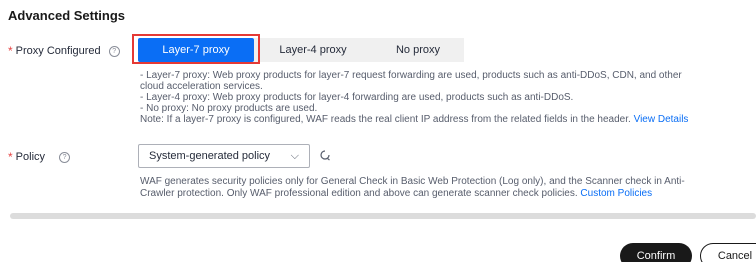 This screenshot has height=262, width=756. What do you see at coordinates (383, 216) in the screenshot?
I see `horizontal-scrollbar` at bounding box center [383, 216].